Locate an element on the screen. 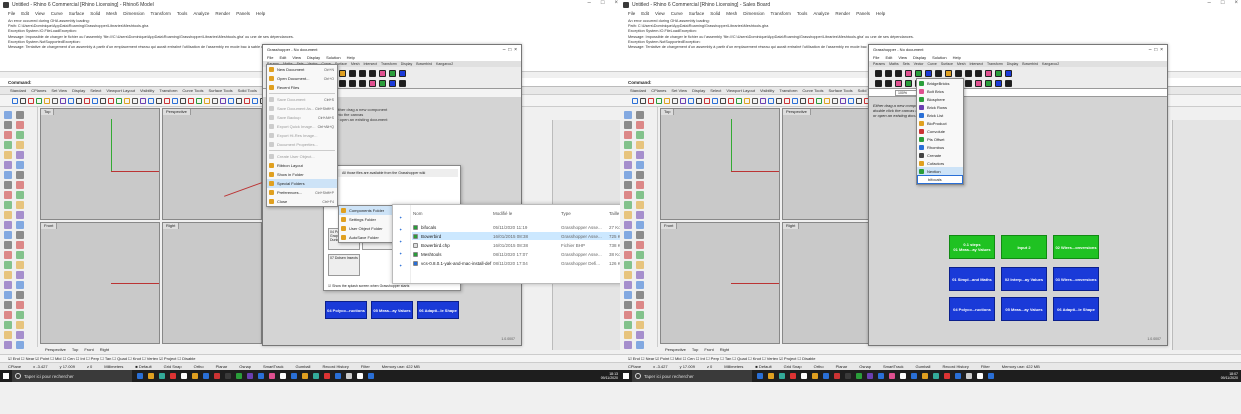 Image resolution: width=1241 pixels, height=414 pixels. viewport-tab: Top is located at coordinates (695, 349).